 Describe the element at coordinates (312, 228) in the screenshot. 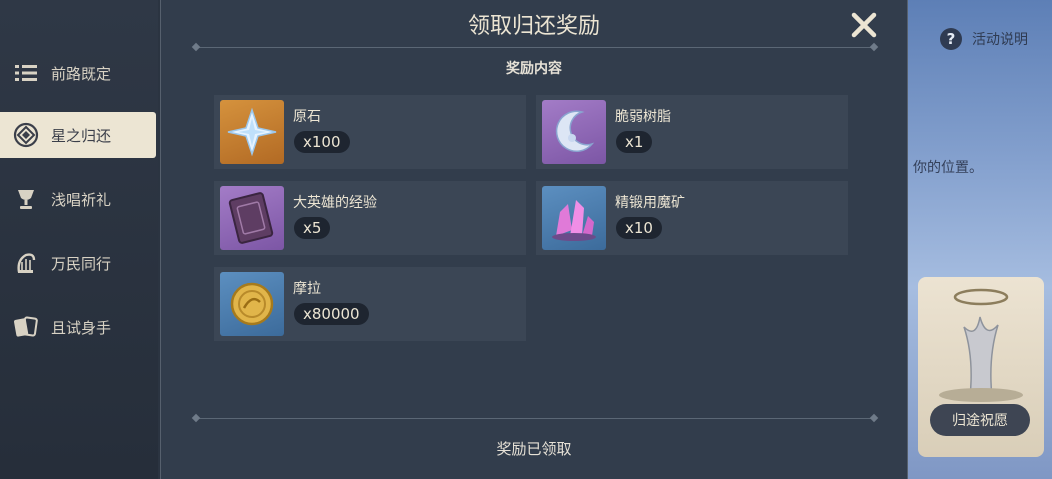

I see `reward-quantity: x5` at that location.